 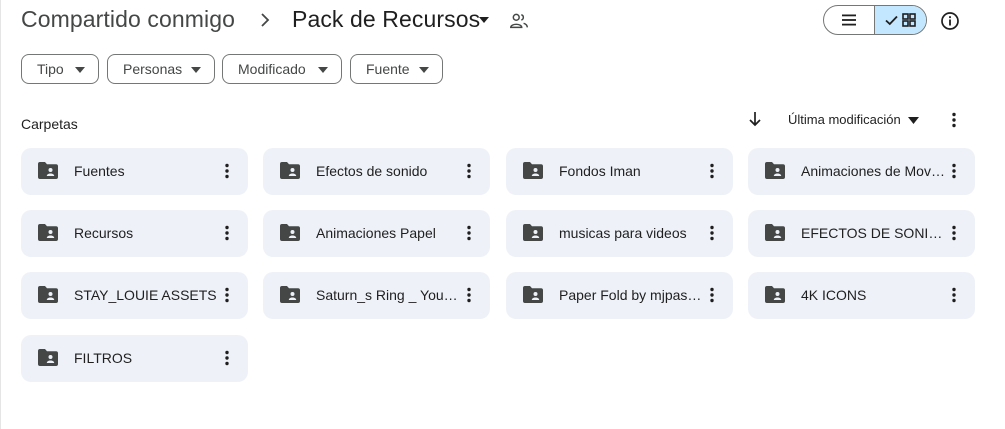 What do you see at coordinates (104, 233) in the screenshot?
I see `folder-name: Recursos` at bounding box center [104, 233].